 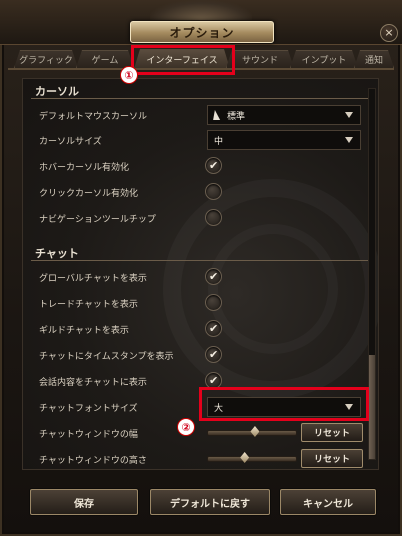 What do you see at coordinates (213, 191) in the screenshot?
I see `click-cursor-checkbox` at bounding box center [213, 191].